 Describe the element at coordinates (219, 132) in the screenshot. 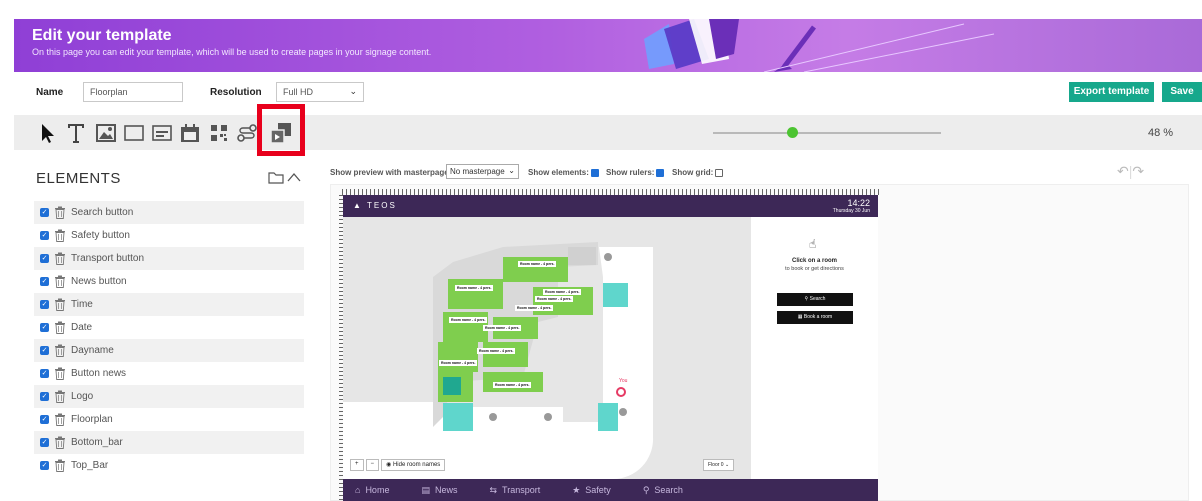

I see `qr-code-icon` at that location.